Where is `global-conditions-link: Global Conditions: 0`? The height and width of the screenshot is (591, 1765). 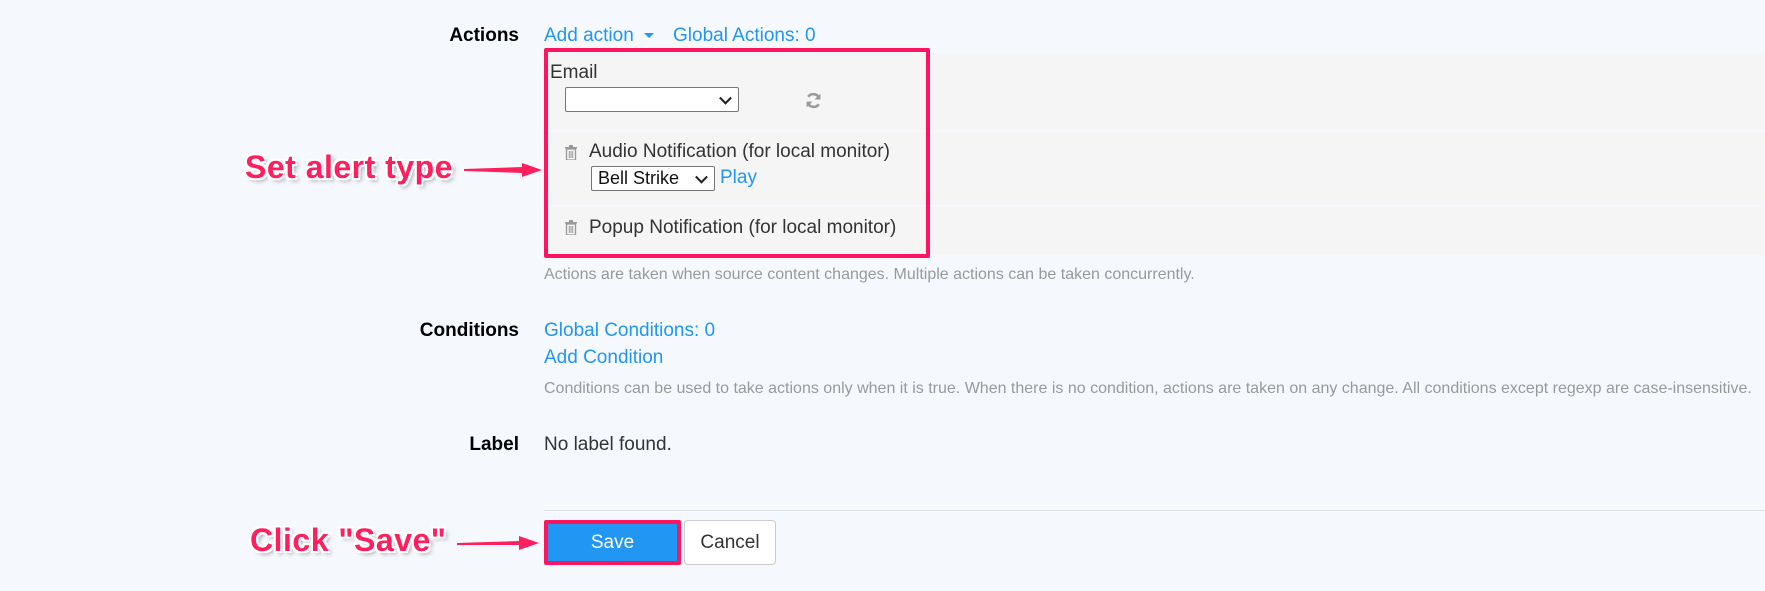 global-conditions-link: Global Conditions: 0 is located at coordinates (629, 331).